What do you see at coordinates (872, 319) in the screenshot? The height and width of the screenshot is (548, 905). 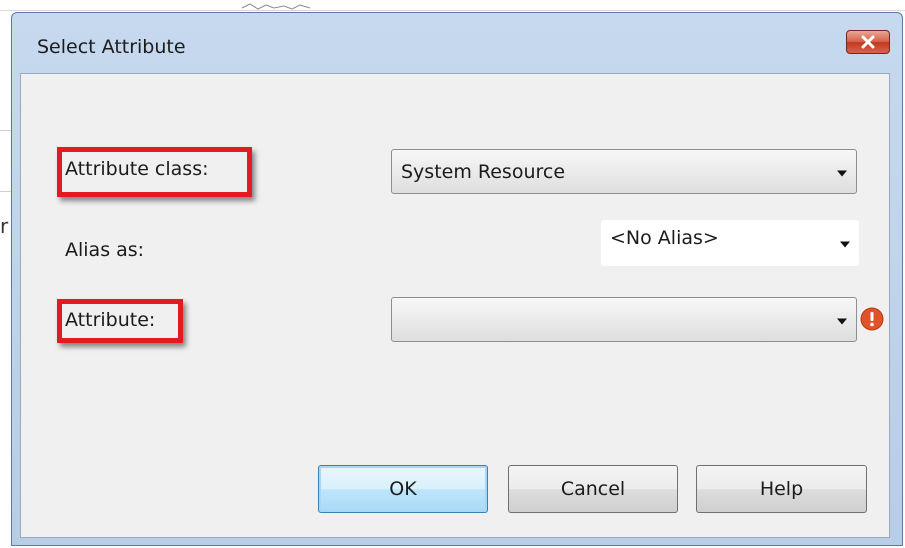 I see `error-icon` at bounding box center [872, 319].